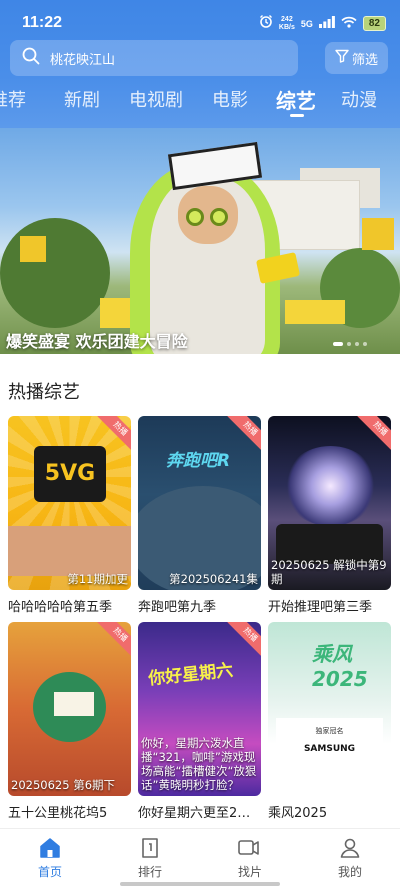 Image resolution: width=400 pixels, height=889 pixels. Describe the element at coordinates (342, 58) in the screenshot. I see `filter-icon` at that location.